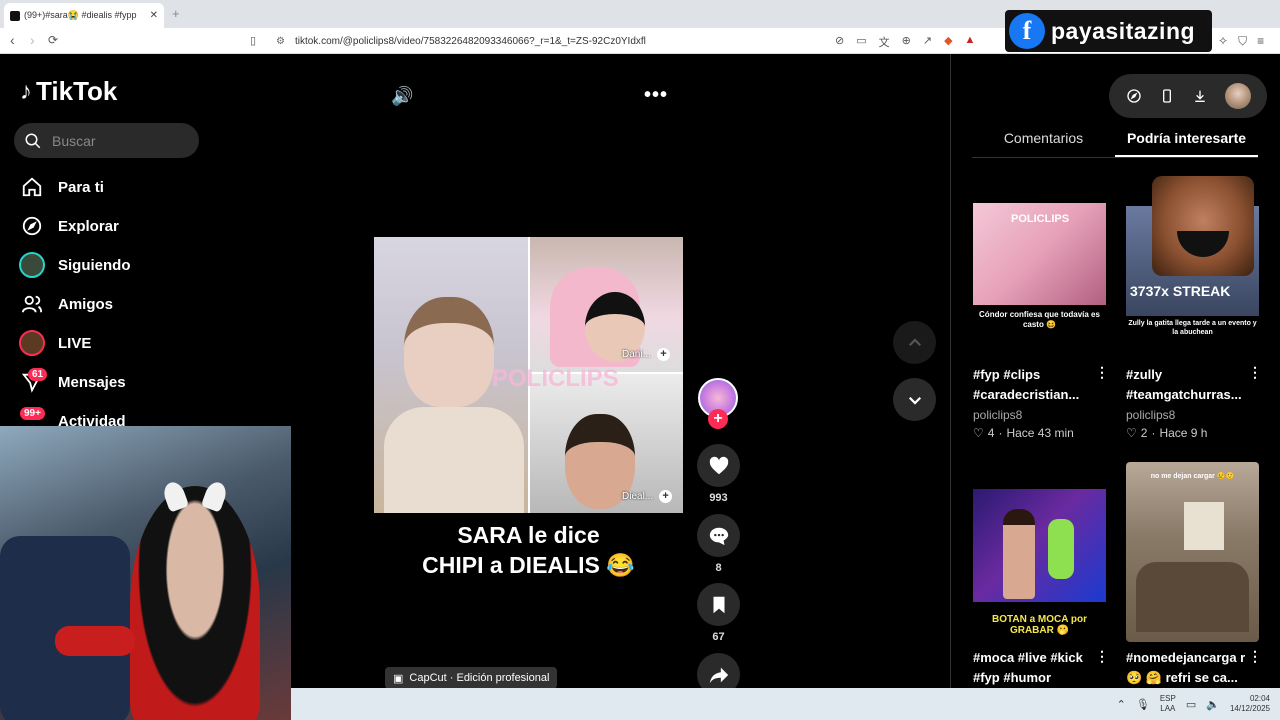 The width and height of the screenshot is (1280, 720). Describe the element at coordinates (861, 42) in the screenshot. I see `cast-icon: ▭` at that location.